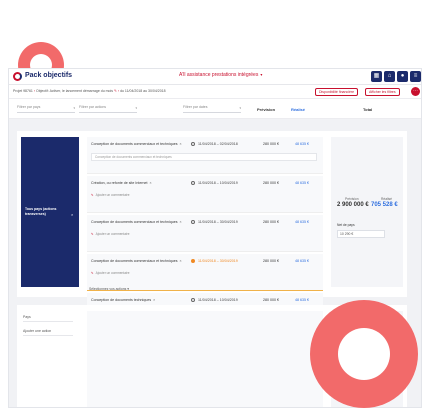 The width and height of the screenshot is (430, 410). I want to click on breadcrumb-item: du 11/04/2018 au 30/04/2018, so click(143, 91).